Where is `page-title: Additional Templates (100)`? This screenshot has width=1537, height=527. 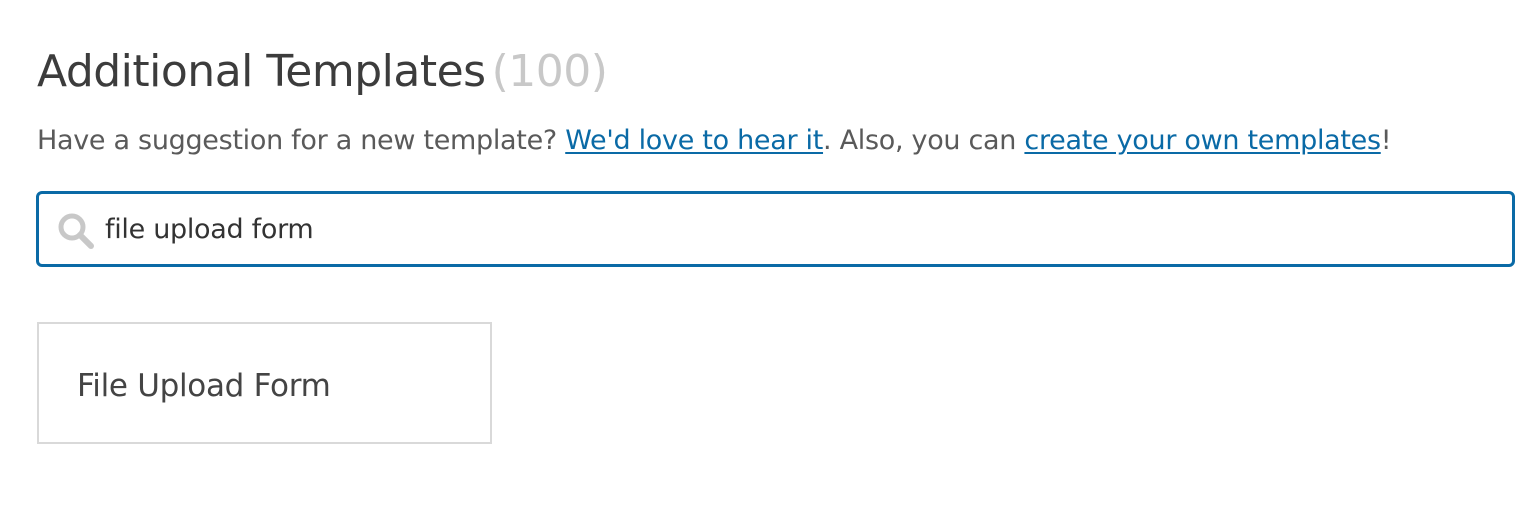 page-title: Additional Templates (100) is located at coordinates (322, 72).